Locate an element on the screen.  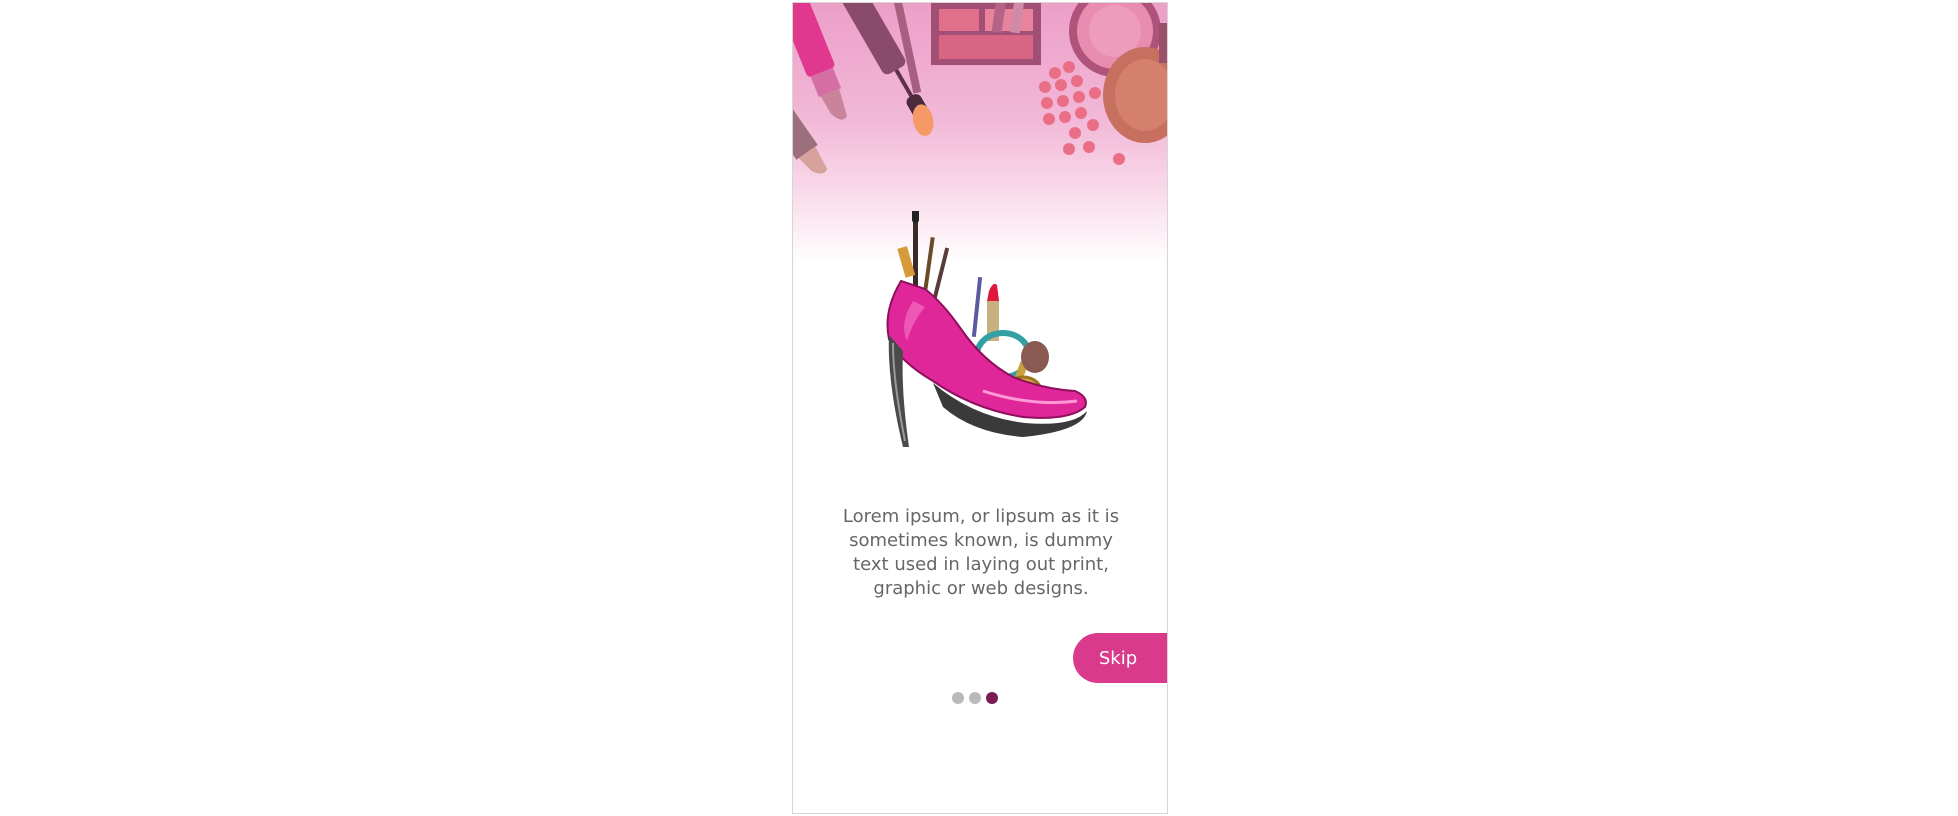
high-heel-makeup-icon is located at coordinates (981, 329).